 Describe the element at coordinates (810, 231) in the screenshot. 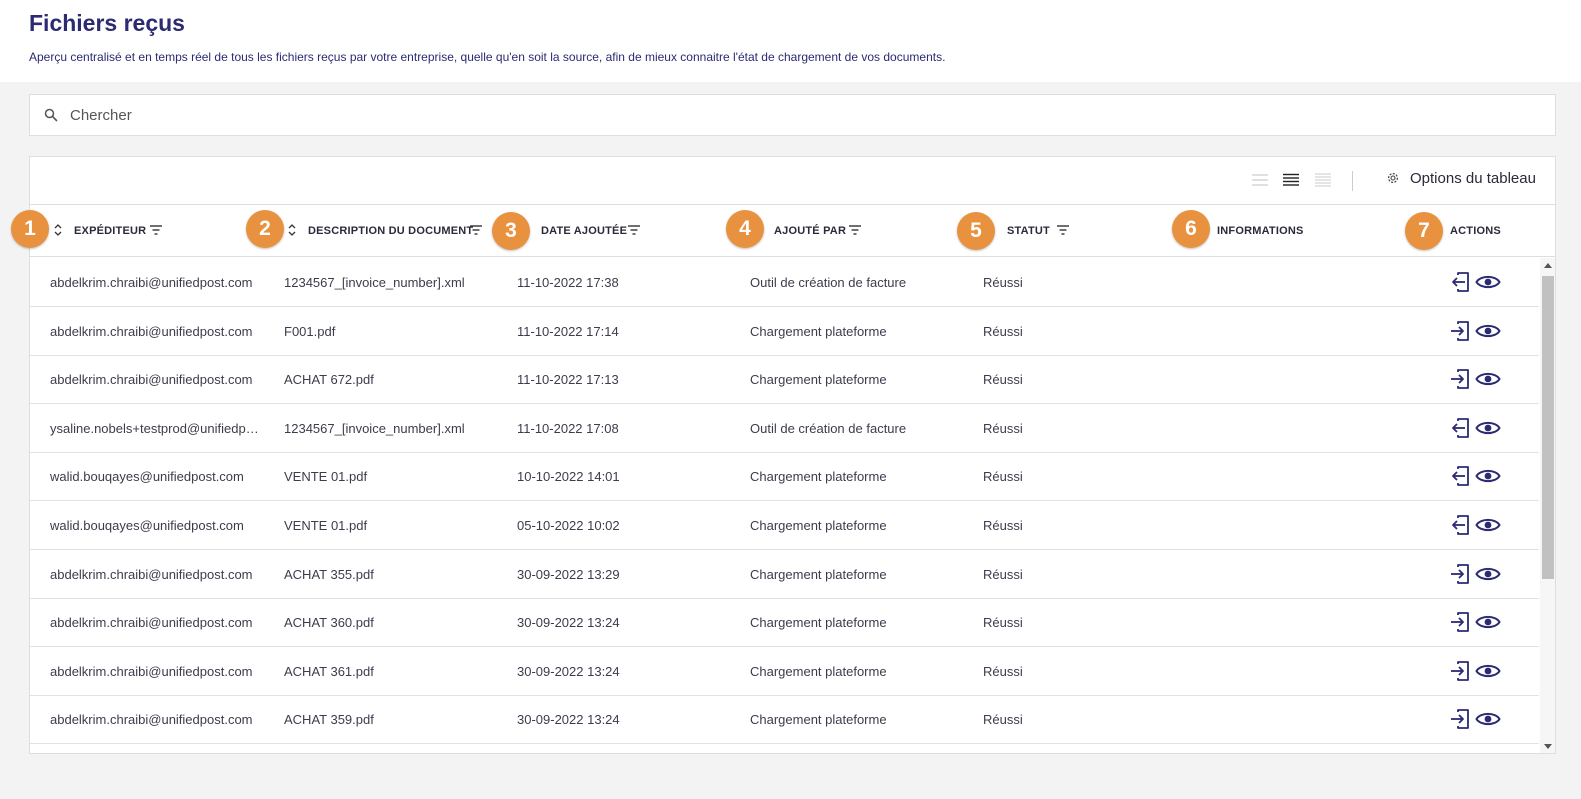

I see `column-header-added-by: AJOUTÉ PAR` at that location.